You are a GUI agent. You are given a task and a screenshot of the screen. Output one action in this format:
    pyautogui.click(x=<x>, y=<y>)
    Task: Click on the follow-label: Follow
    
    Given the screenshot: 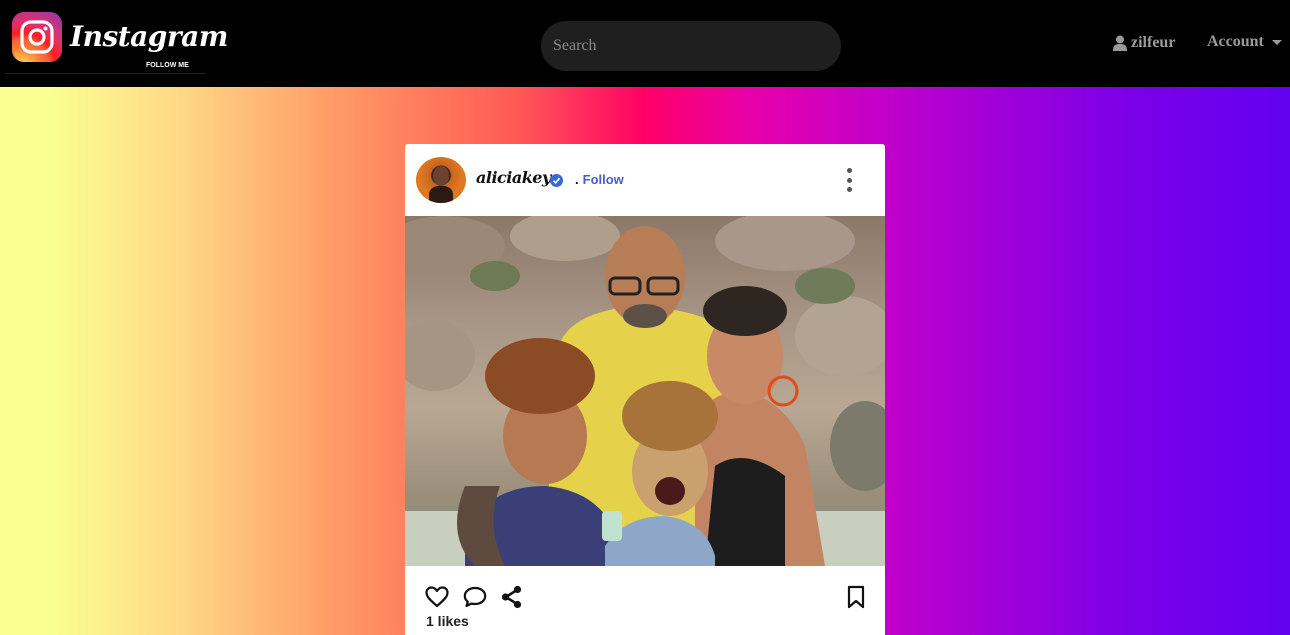 What is the action you would take?
    pyautogui.click(x=603, y=179)
    